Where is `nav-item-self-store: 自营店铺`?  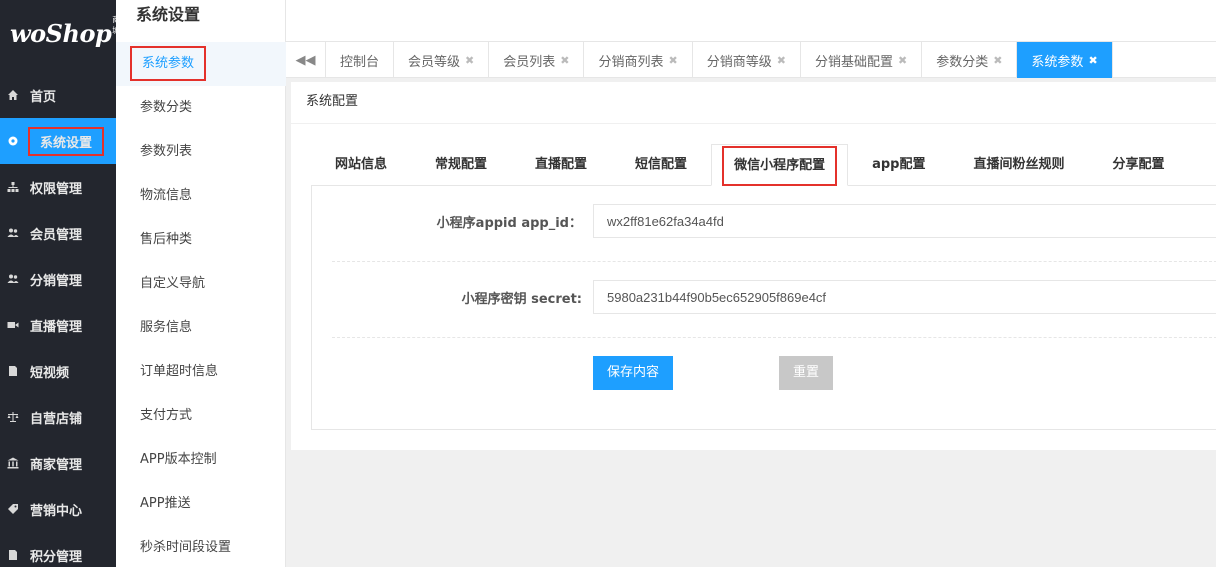
nav-item-self-store: 自营店铺 is located at coordinates (58, 417).